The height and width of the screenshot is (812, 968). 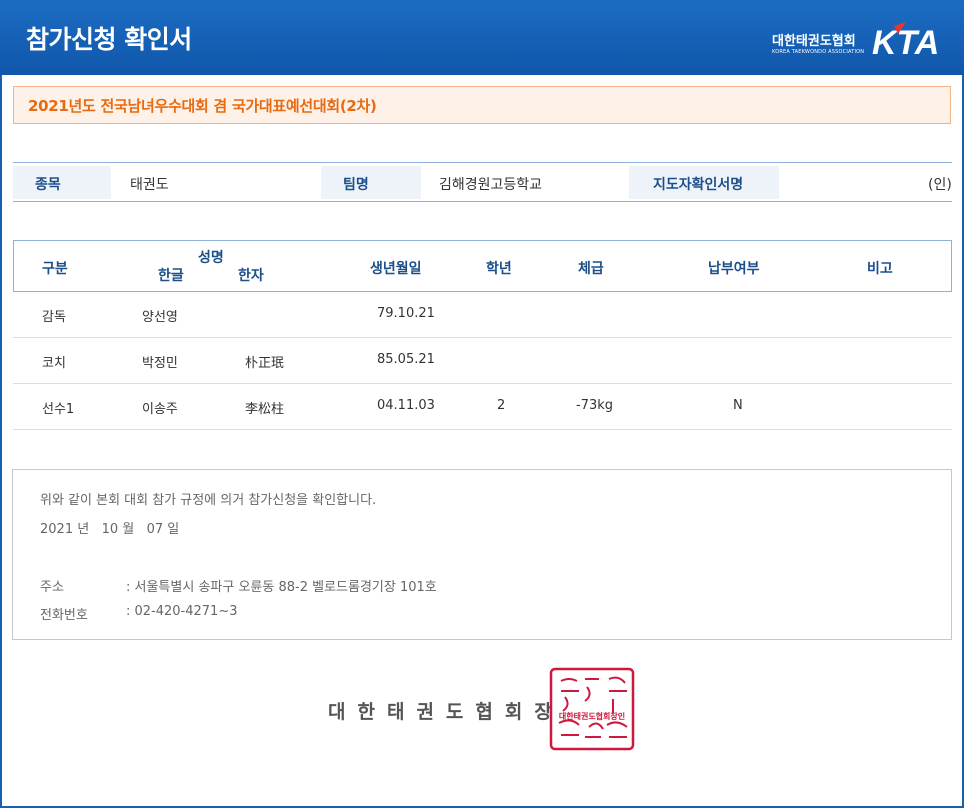 I want to click on table-row: 코치 박정민 朴正珉 85.05.21, so click(x=482, y=361).